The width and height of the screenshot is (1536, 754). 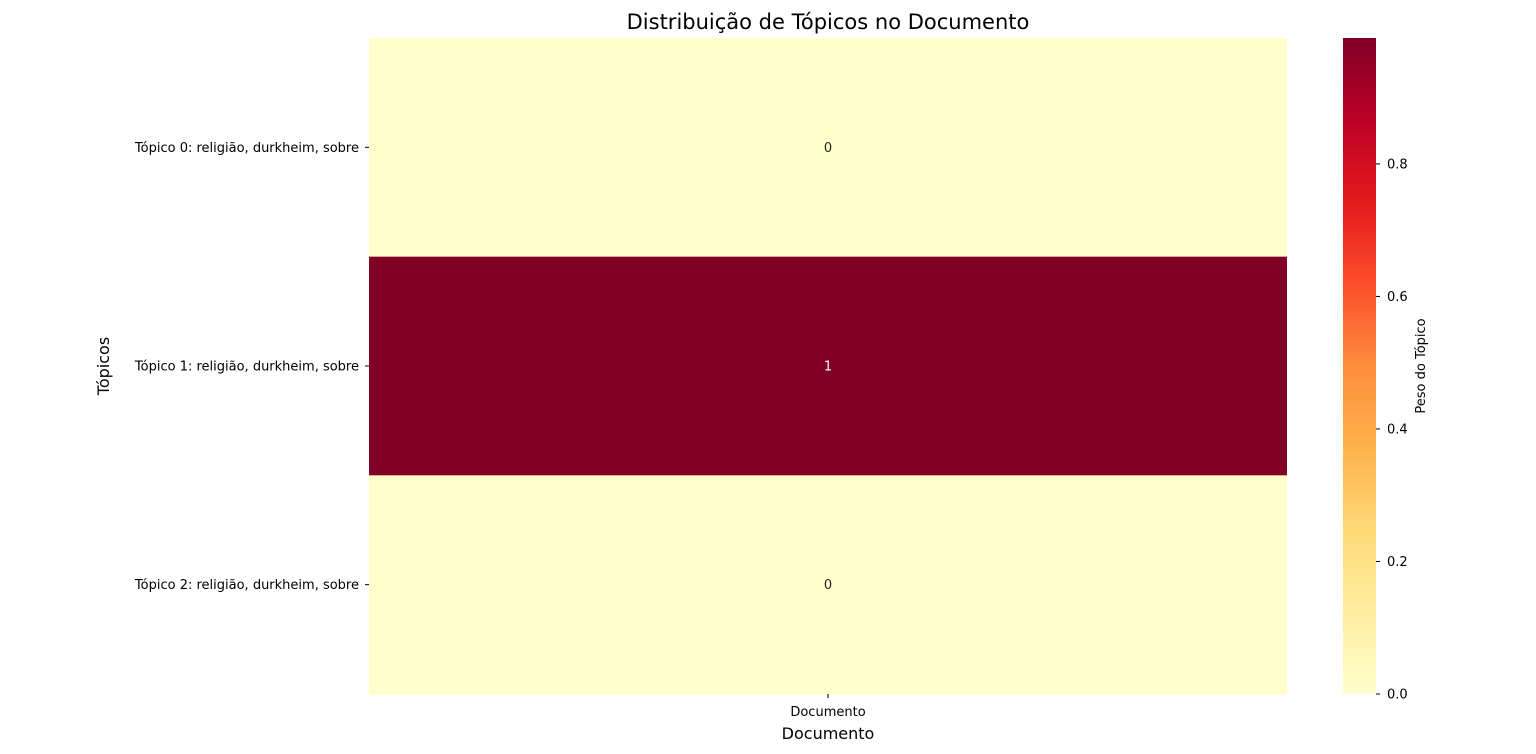 I want to click on x-tick-label: Documento, so click(x=827, y=712).